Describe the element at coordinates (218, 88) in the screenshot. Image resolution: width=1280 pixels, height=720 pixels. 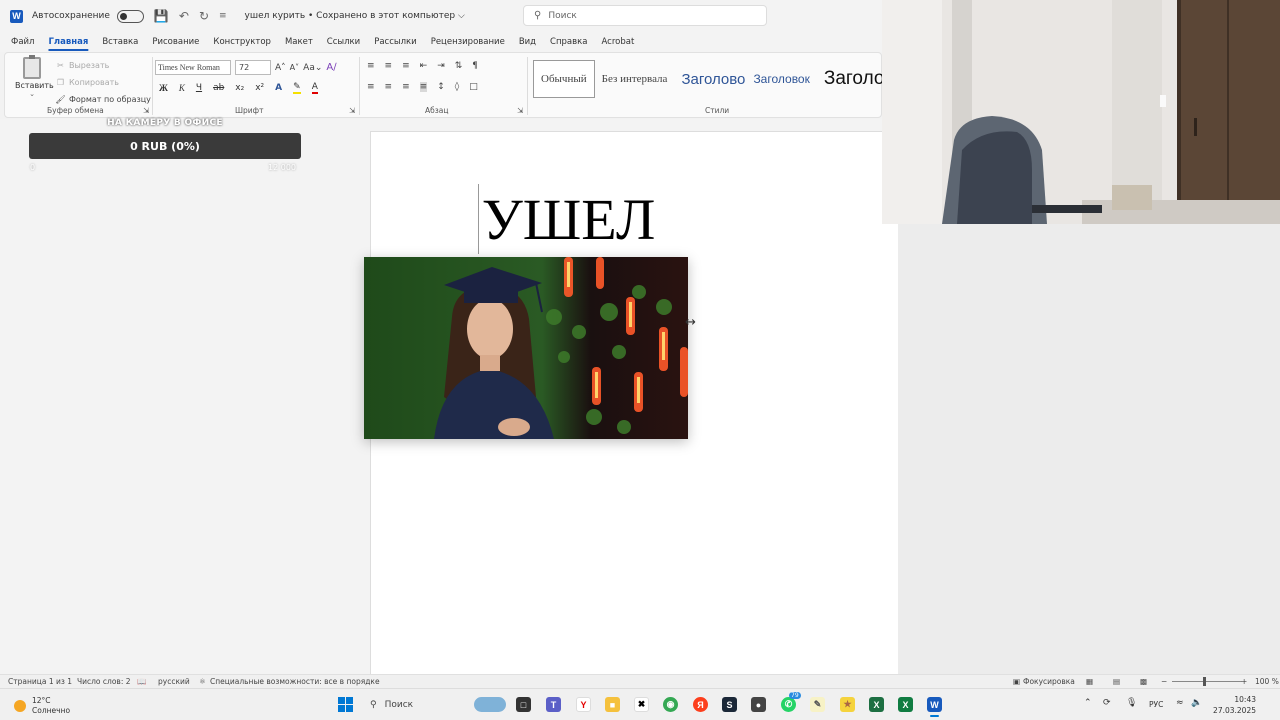
I see `strikethrough-icon: ab` at that location.